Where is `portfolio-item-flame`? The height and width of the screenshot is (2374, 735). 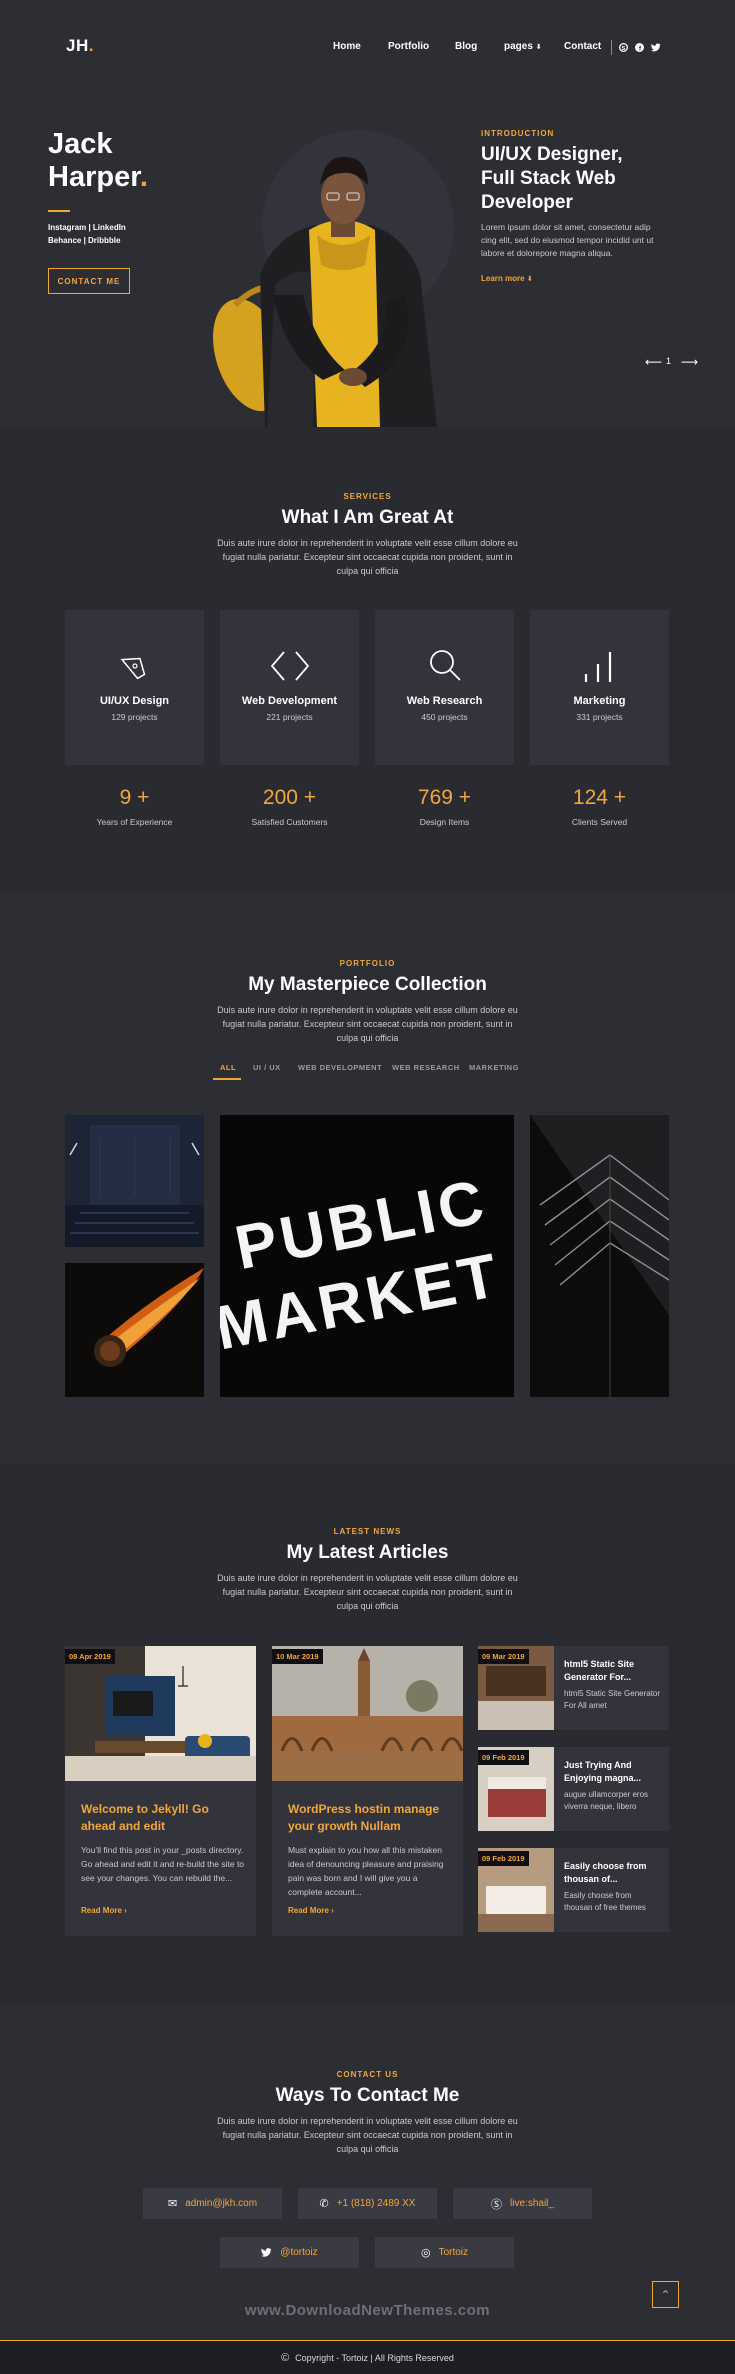
portfolio-item-flame is located at coordinates (134, 1330).